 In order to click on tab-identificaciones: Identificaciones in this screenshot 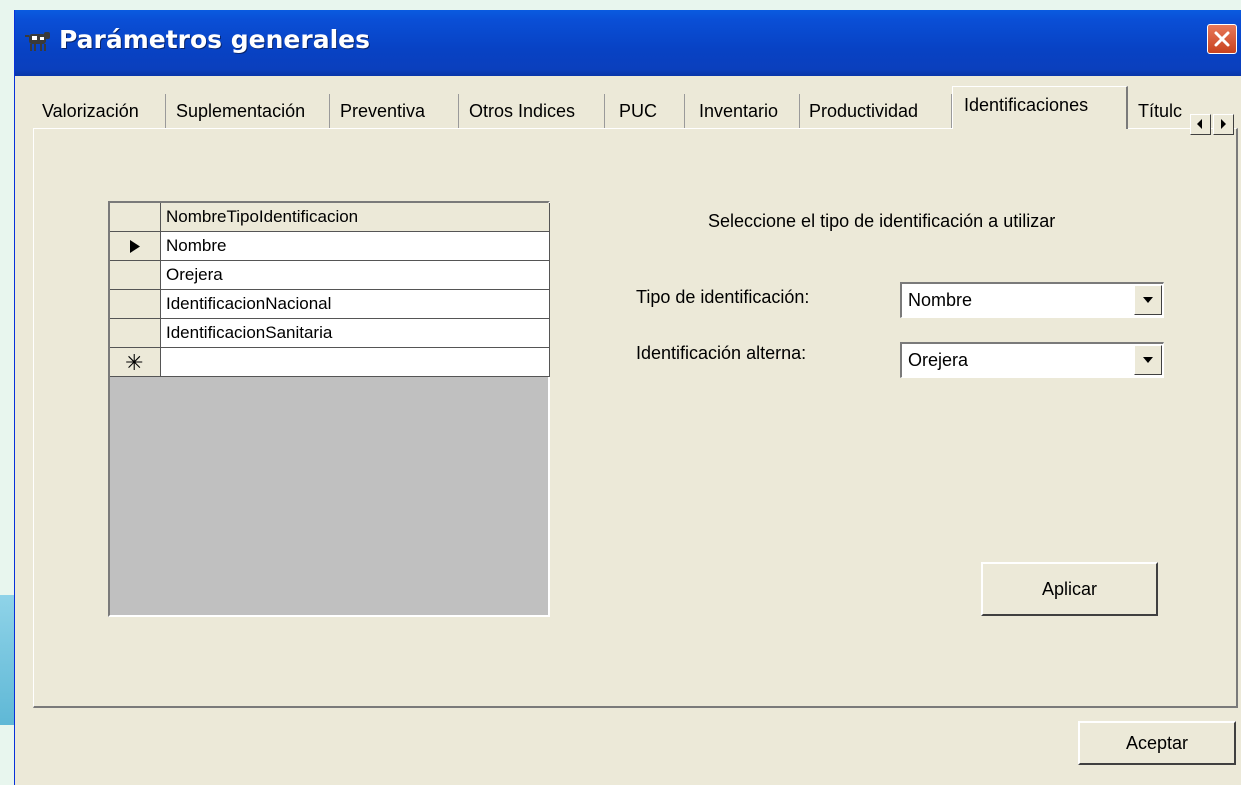, I will do `click(1040, 107)`.